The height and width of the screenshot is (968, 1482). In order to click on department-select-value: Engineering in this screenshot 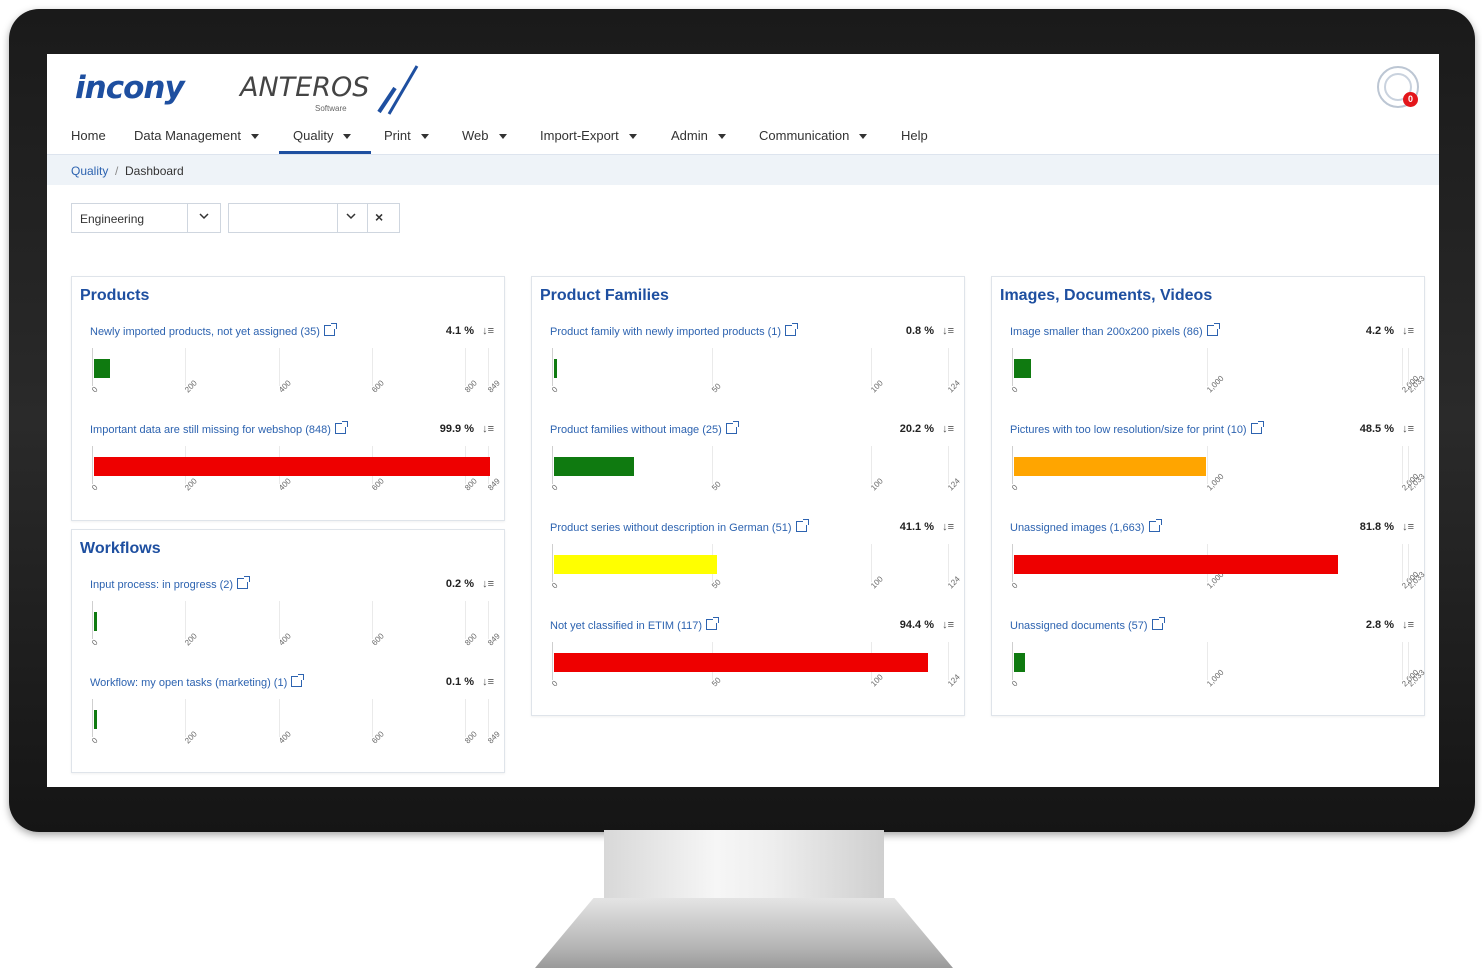, I will do `click(112, 219)`.